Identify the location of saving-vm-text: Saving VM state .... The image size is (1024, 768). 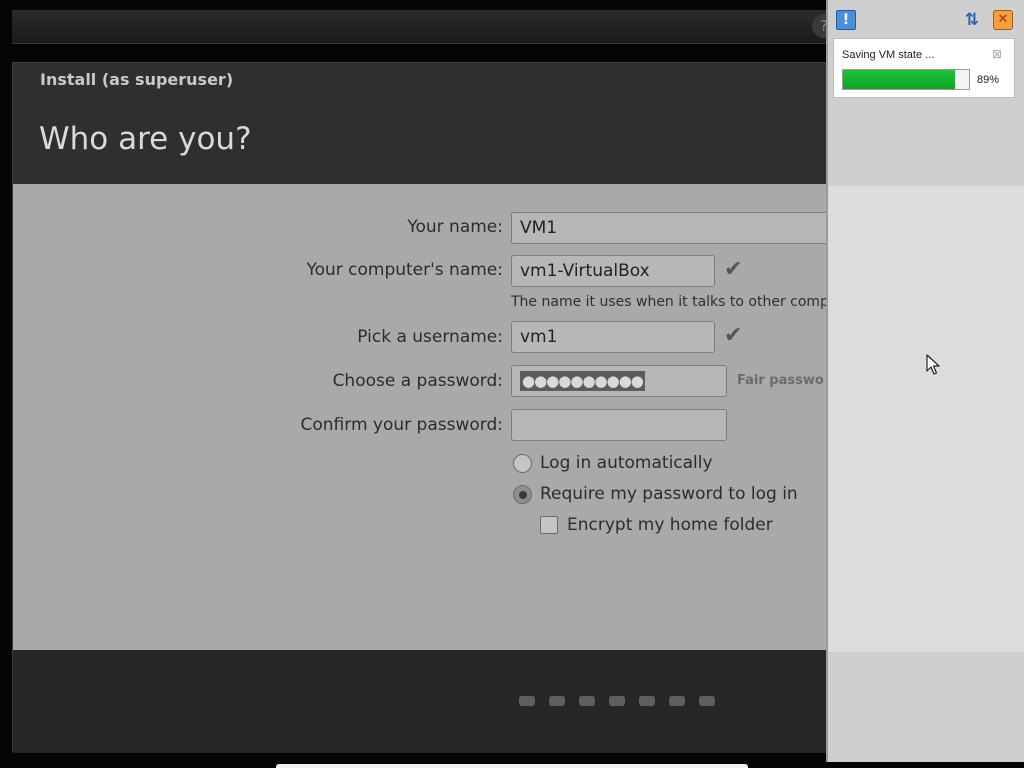
(888, 55).